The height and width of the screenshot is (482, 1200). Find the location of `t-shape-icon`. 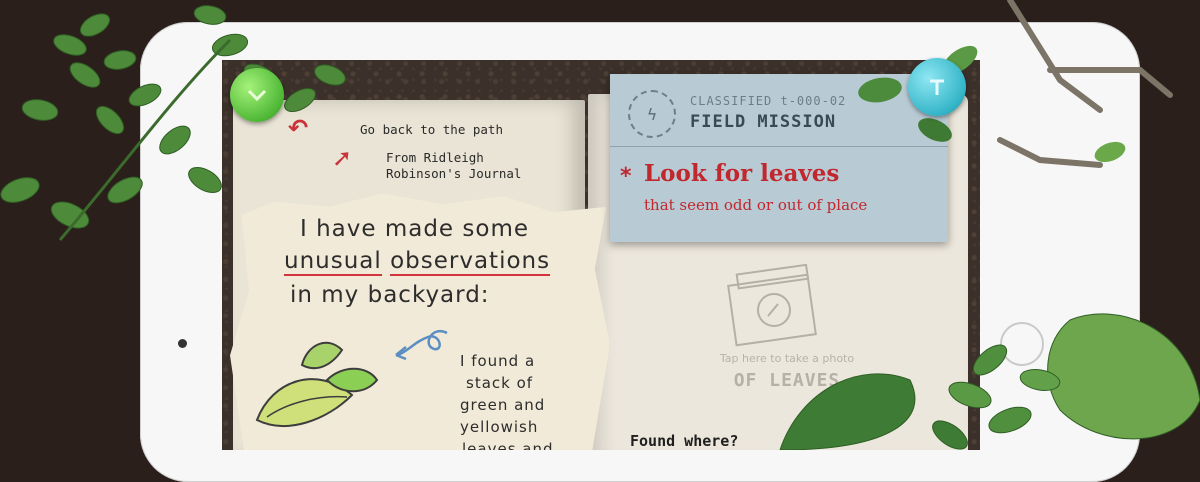

t-shape-icon is located at coordinates (937, 87).